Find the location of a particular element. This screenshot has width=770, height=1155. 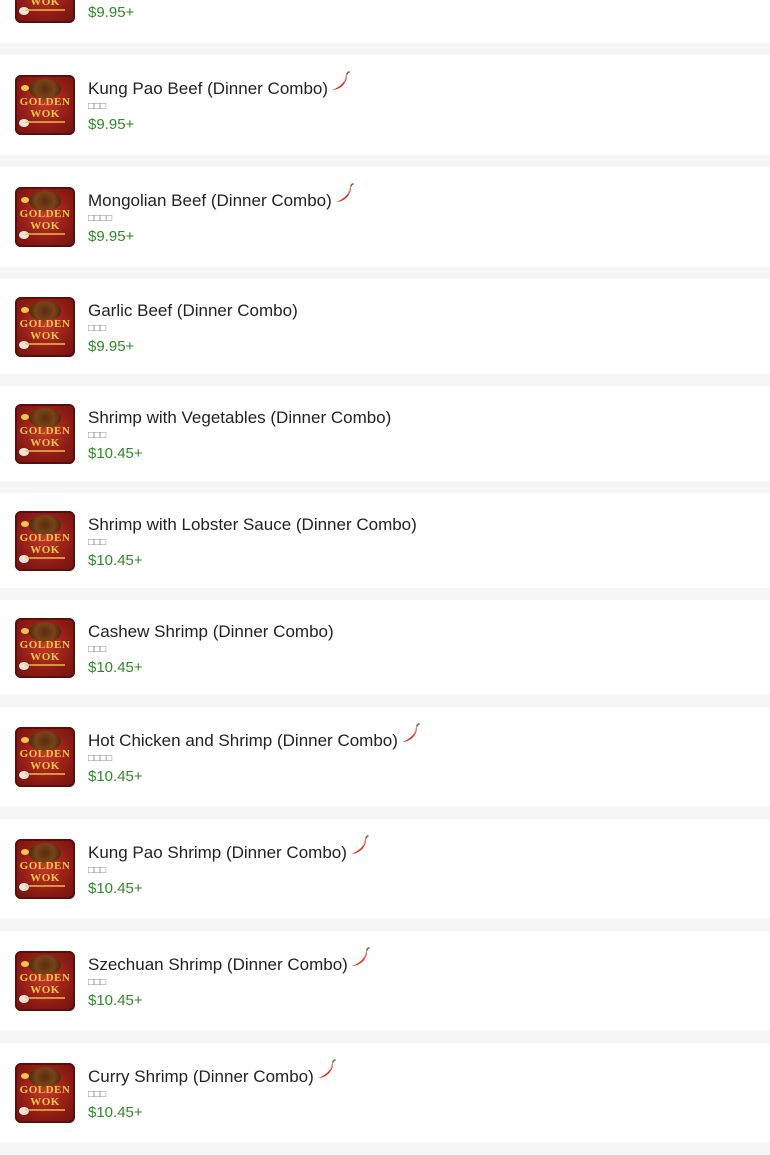

menu-item-title: Mongolian Beef (Dinner Combo) is located at coordinates (210, 200).